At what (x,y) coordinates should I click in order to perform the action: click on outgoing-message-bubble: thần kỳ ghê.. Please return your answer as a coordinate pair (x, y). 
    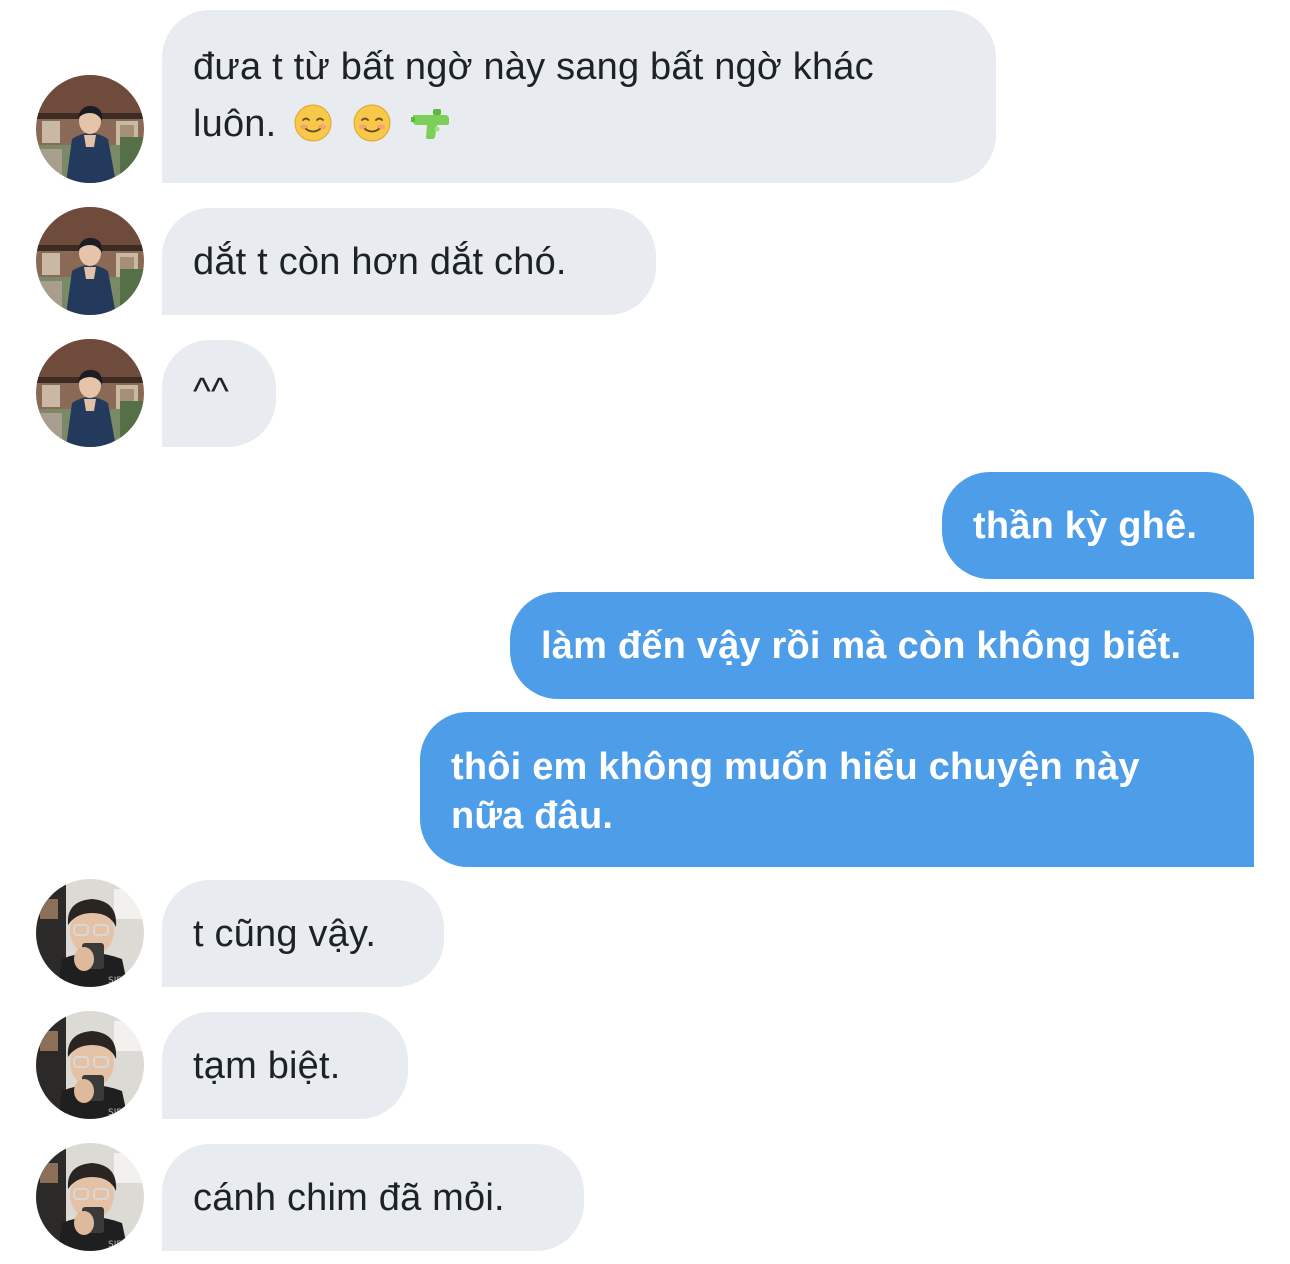
    Looking at the image, I should click on (1098, 525).